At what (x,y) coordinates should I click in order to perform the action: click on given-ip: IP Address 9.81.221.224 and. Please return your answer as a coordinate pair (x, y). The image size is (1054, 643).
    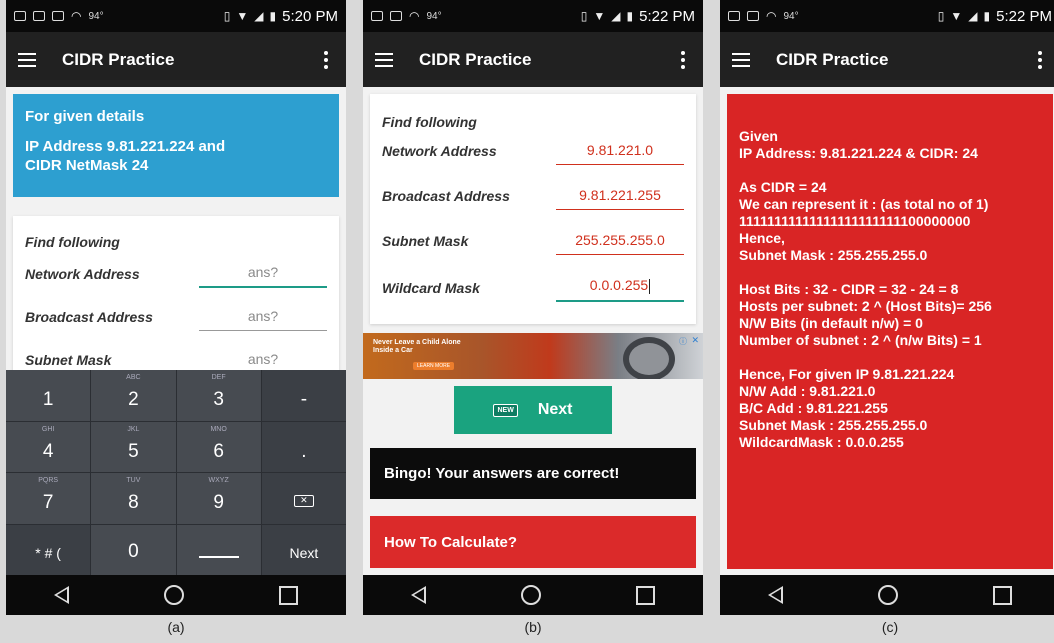
    Looking at the image, I should click on (125, 146).